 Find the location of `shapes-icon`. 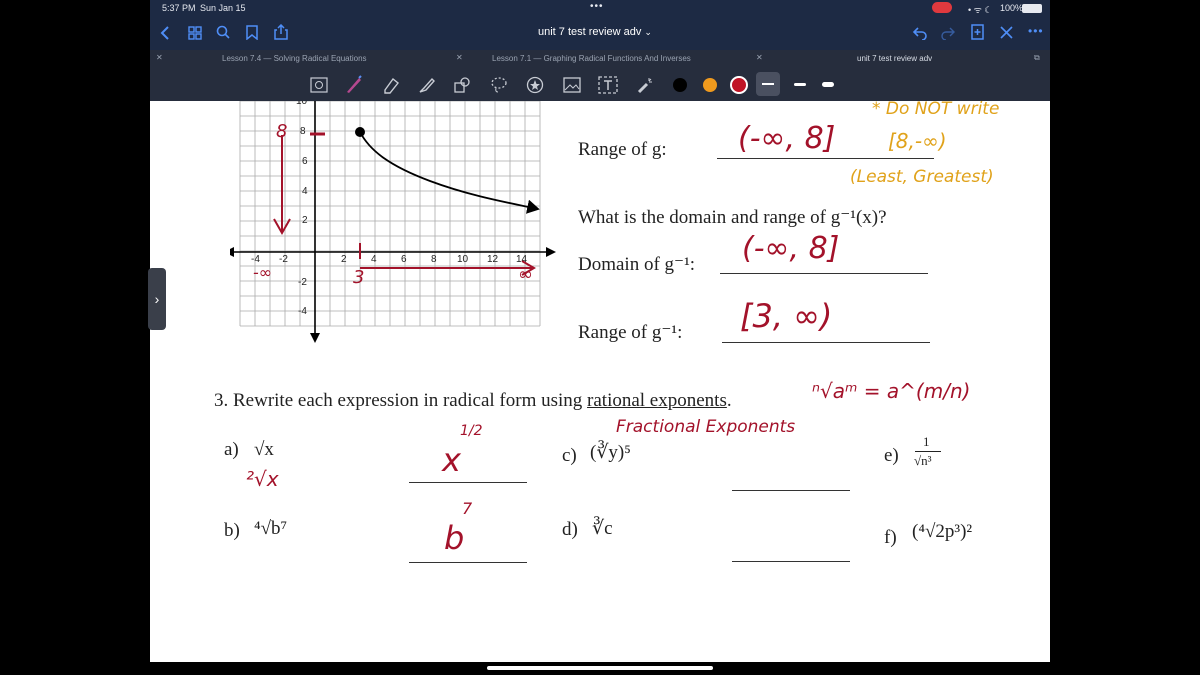

shapes-icon is located at coordinates (462, 85).